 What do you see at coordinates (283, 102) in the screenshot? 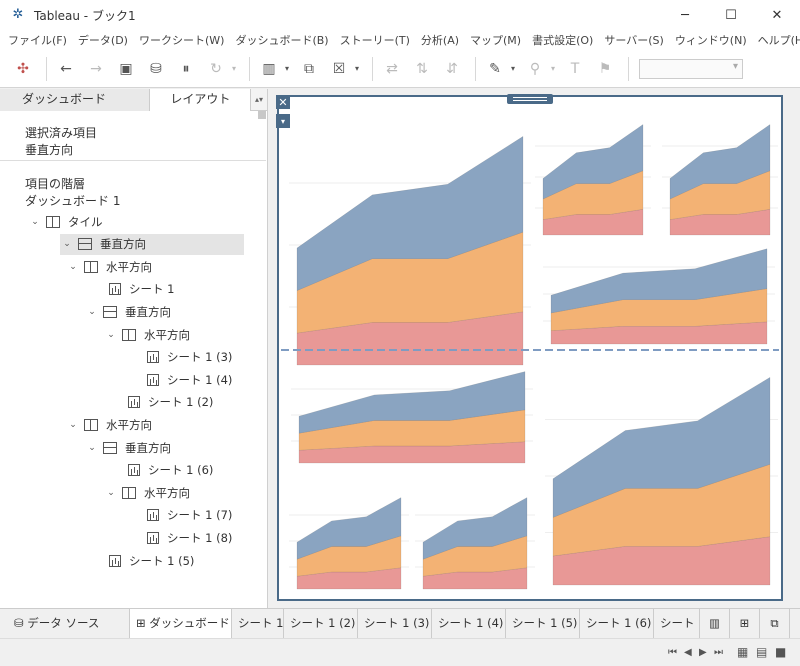
I see `remove-container-icon: ✕` at bounding box center [283, 102].